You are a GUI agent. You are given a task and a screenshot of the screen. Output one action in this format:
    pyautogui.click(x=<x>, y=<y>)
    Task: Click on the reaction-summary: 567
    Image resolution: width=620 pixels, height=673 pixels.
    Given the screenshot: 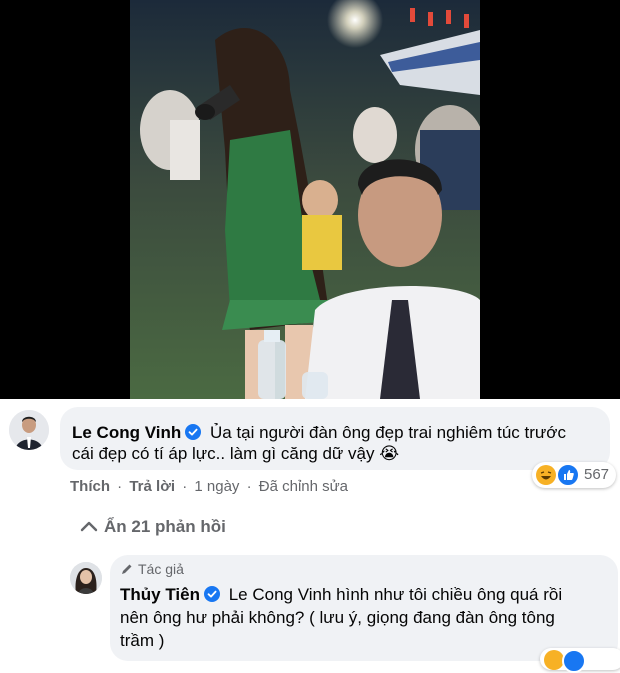 What is the action you would take?
    pyautogui.click(x=574, y=475)
    